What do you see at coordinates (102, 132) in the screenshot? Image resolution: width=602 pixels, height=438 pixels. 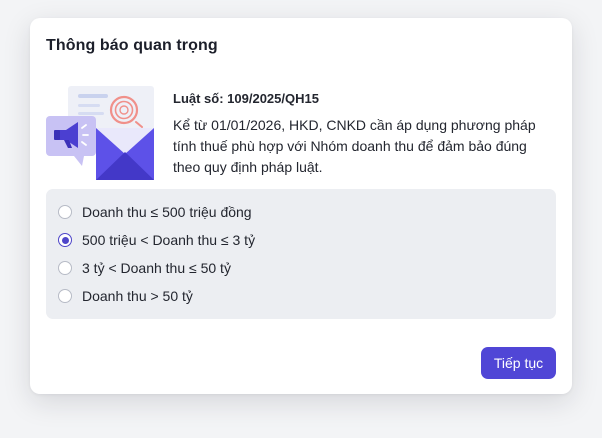 I see `megaphone-envelope-illustration` at bounding box center [102, 132].